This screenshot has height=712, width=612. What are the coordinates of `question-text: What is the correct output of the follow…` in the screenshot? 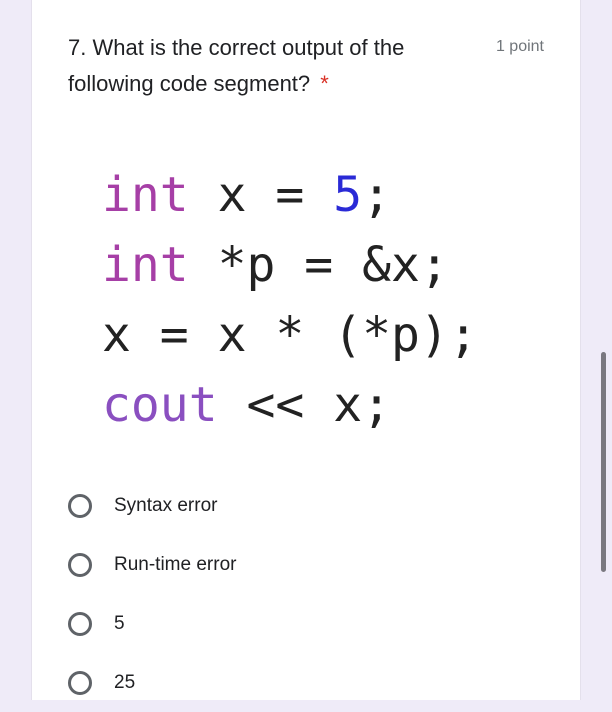 It's located at (236, 65).